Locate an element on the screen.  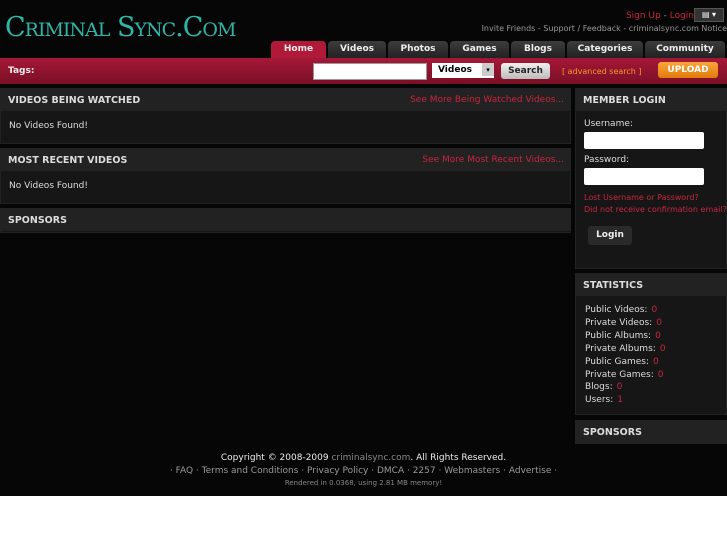
stat-row: Private Albums: 0 is located at coordinates (651, 349).